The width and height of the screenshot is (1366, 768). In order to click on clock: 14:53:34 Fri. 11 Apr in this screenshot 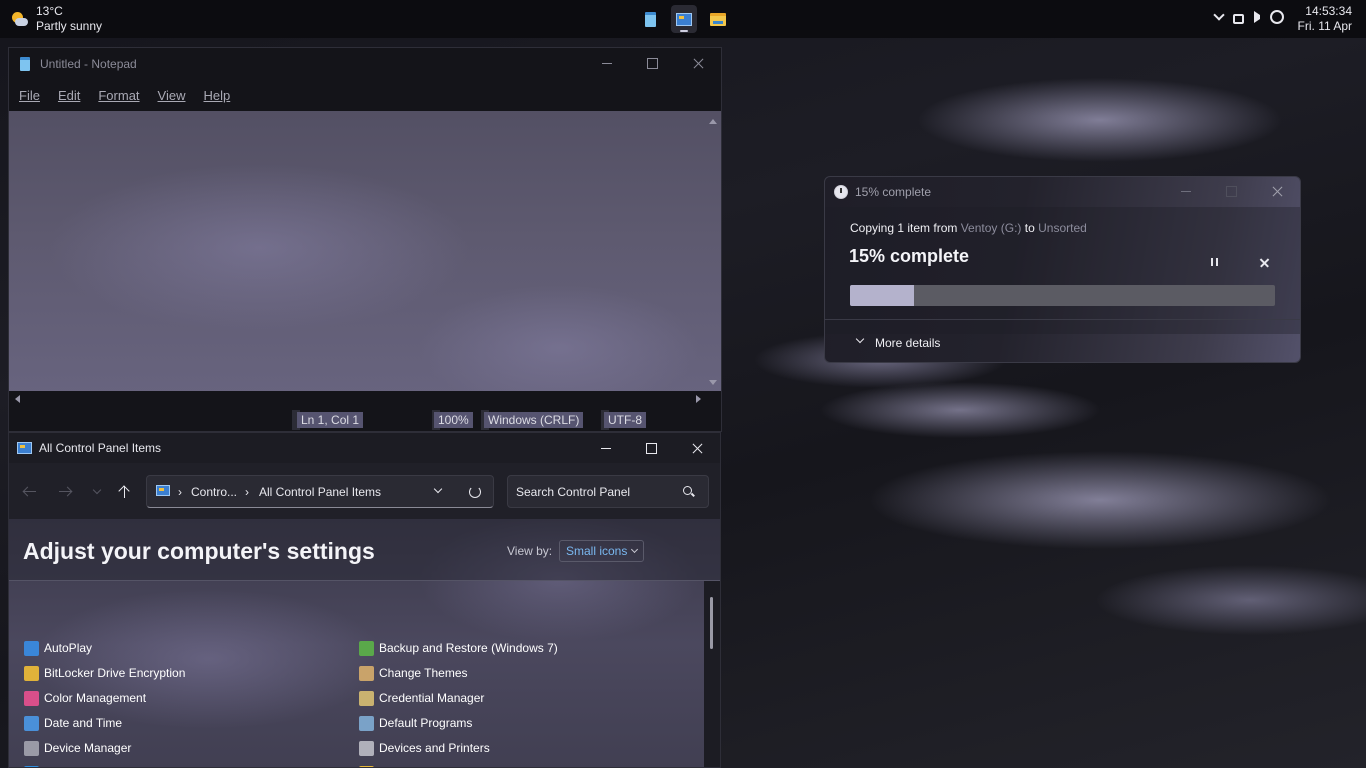, I will do `click(1325, 19)`.